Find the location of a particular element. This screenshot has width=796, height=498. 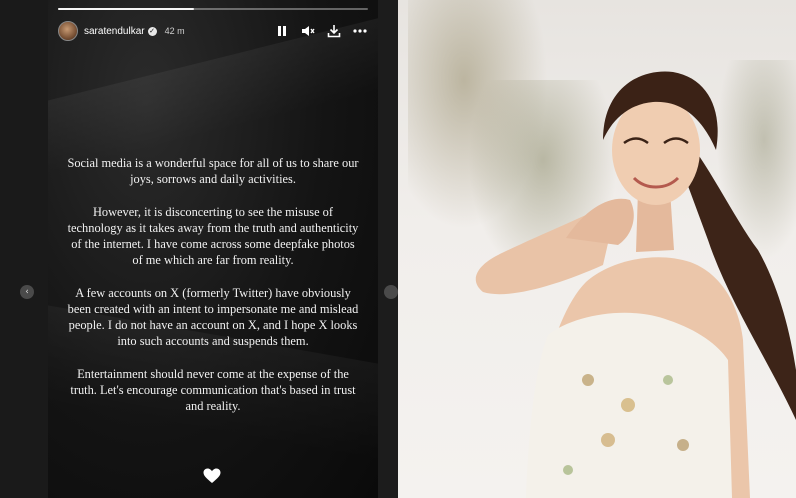

username: saratendulkar is located at coordinates (114, 31).